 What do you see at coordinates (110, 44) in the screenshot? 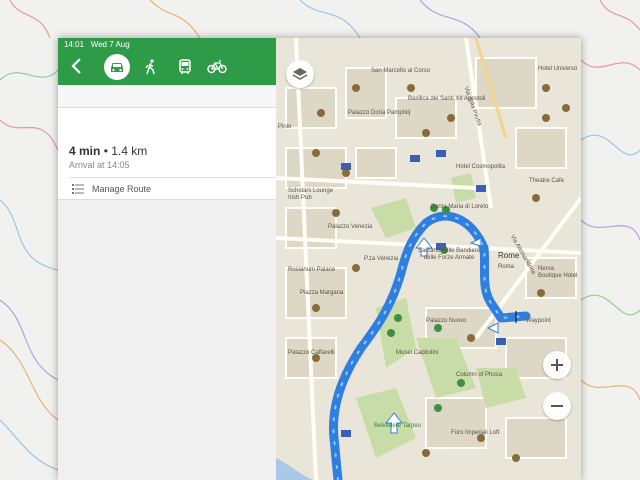
I see `status-date: Wed 7 Aug` at bounding box center [110, 44].